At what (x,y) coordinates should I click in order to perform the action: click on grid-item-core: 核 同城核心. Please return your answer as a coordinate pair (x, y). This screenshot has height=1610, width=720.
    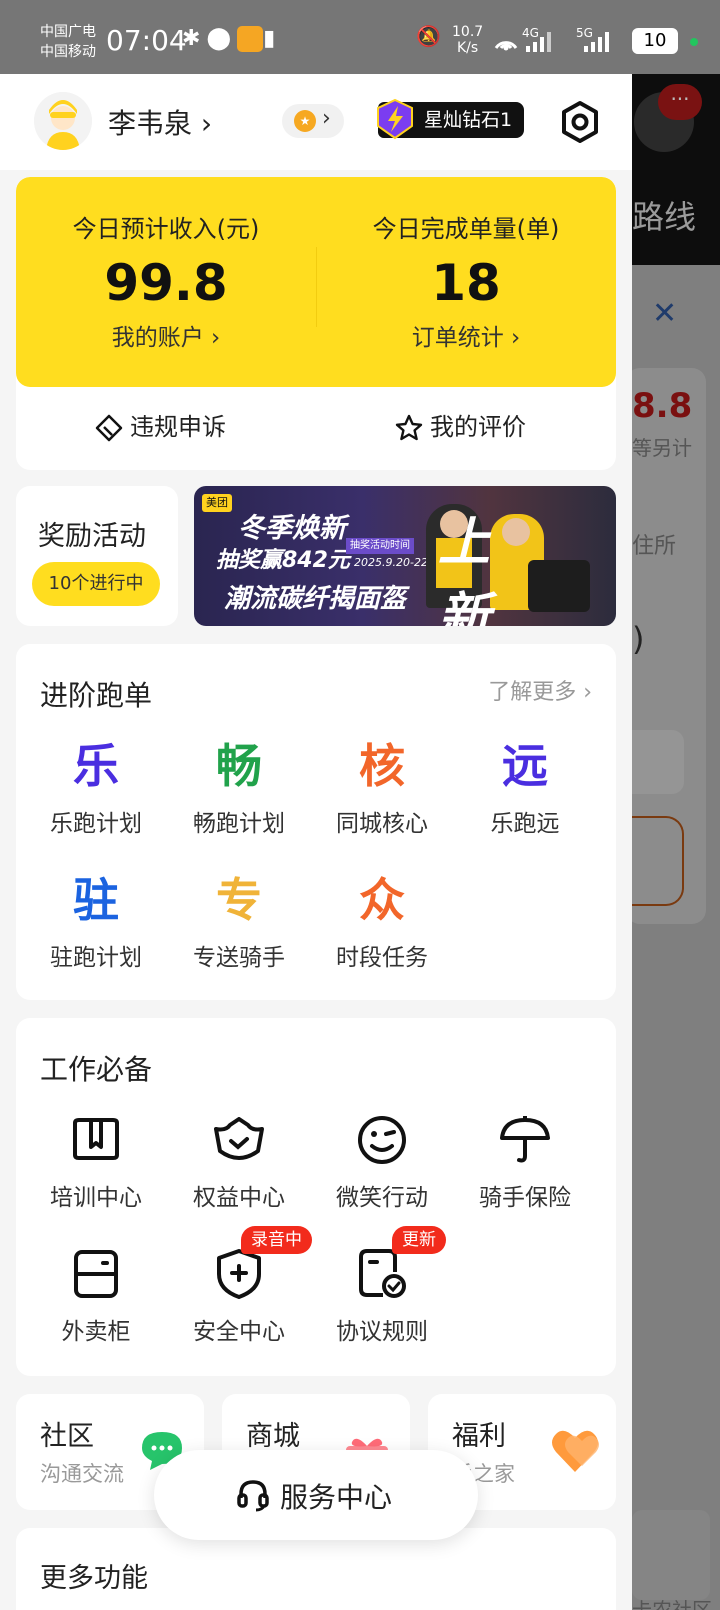
    Looking at the image, I should click on (382, 787).